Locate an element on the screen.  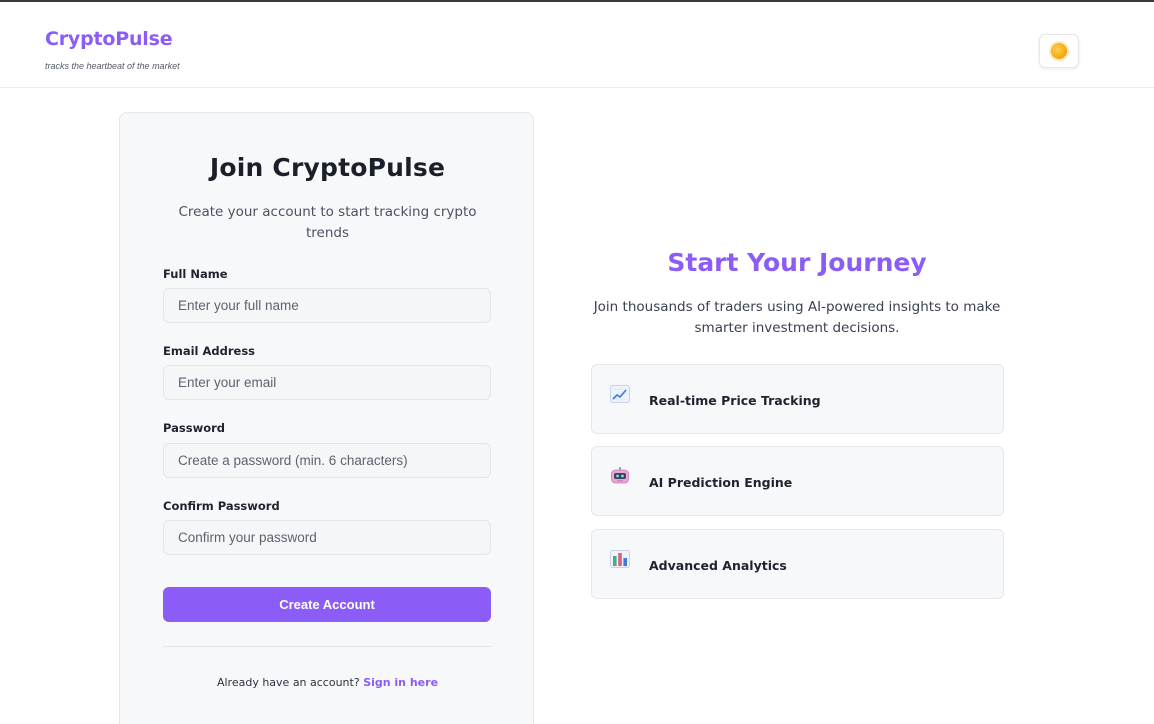
feature-card-price-tracking: Real-time Price Tracking is located at coordinates (797, 399).